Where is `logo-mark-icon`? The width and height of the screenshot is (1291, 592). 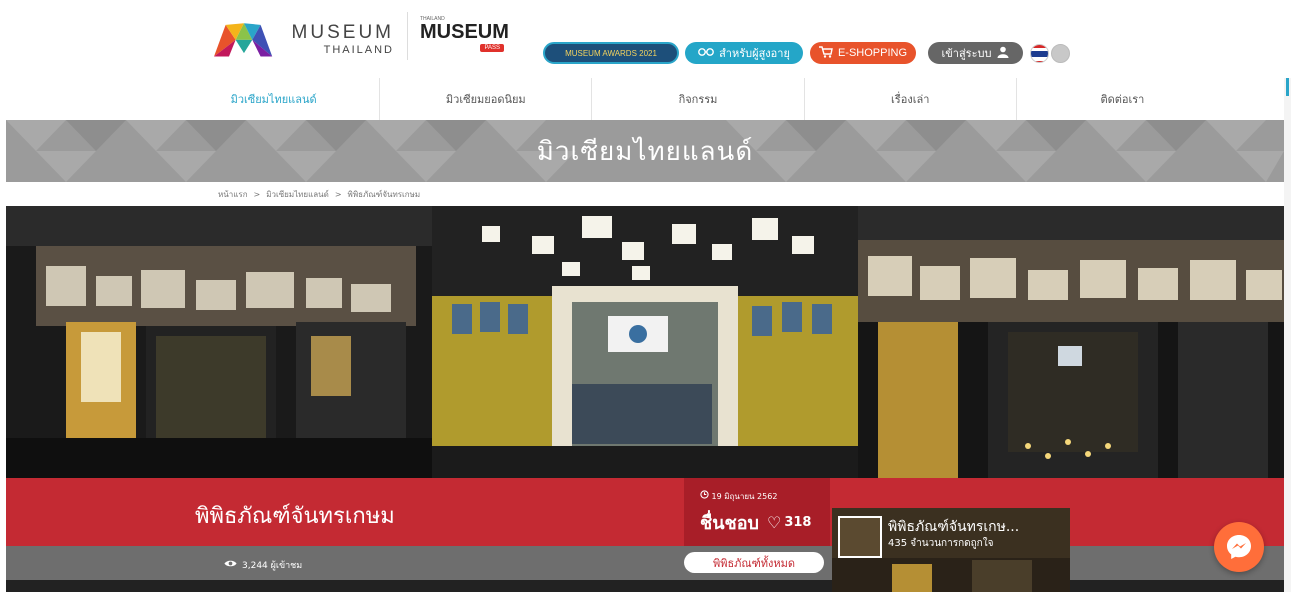 logo-mark-icon is located at coordinates (243, 40).